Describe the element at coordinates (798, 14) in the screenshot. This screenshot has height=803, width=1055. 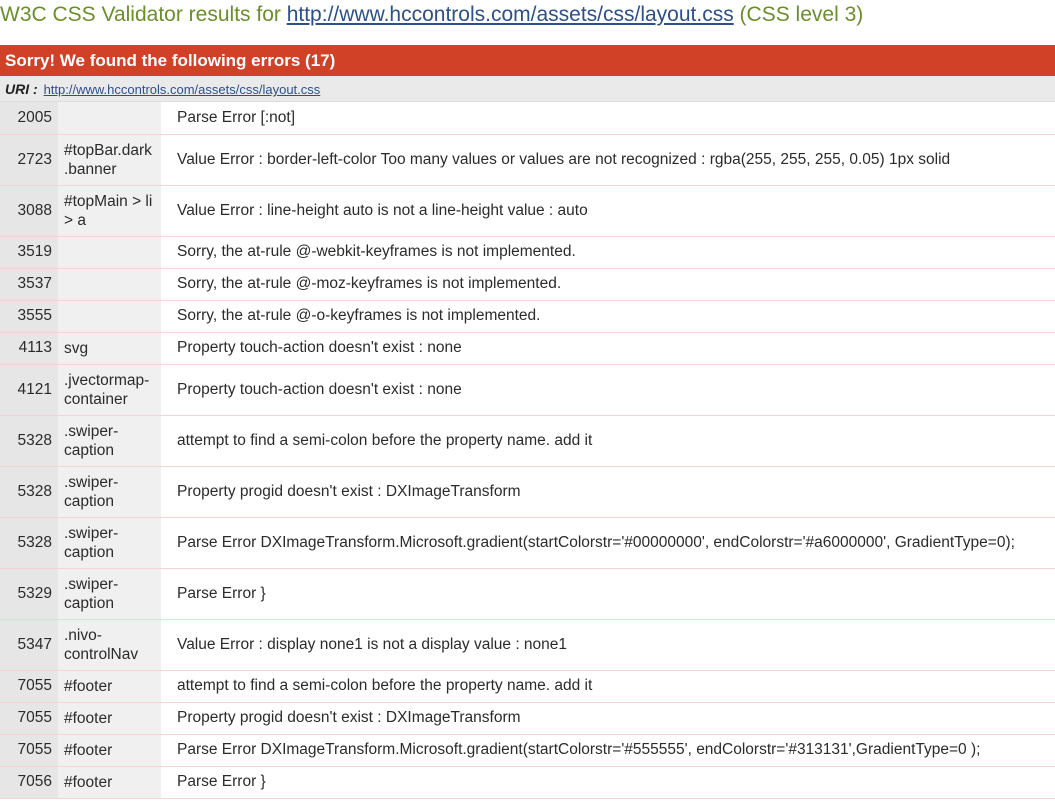
I see `page-title-suffix: (CSS level 3)` at that location.